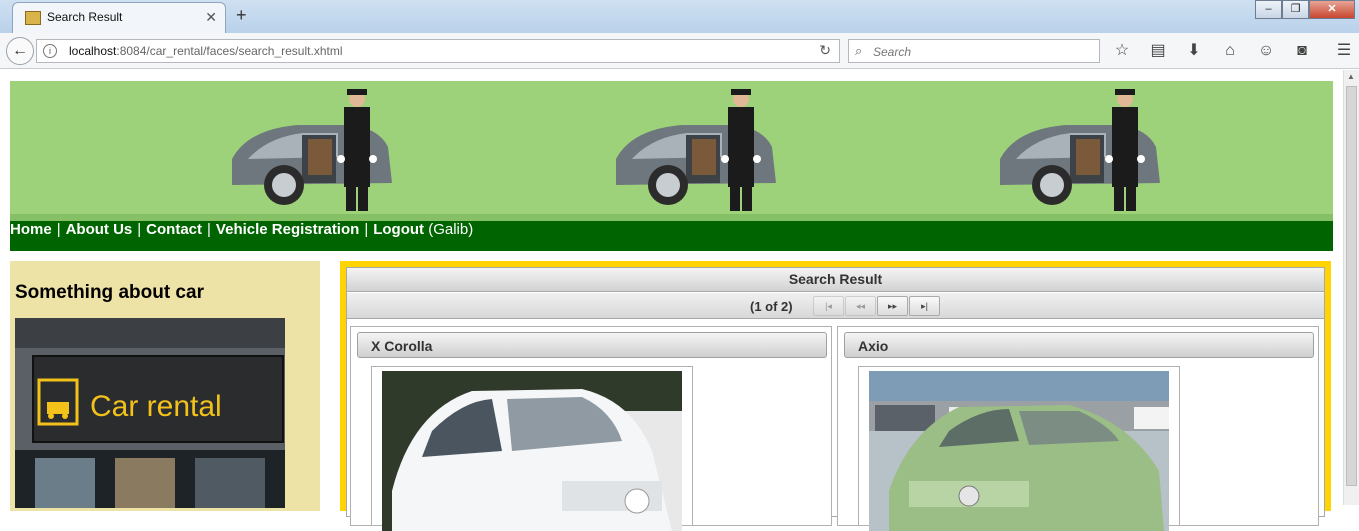  What do you see at coordinates (835, 280) in the screenshot?
I see `panel-title: Search Result` at bounding box center [835, 280].